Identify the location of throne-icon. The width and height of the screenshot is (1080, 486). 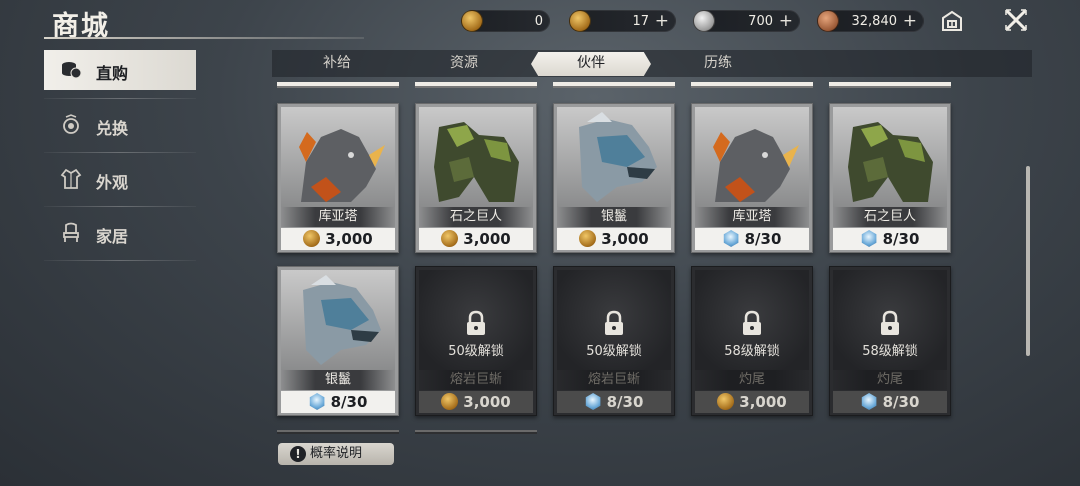
(71, 232).